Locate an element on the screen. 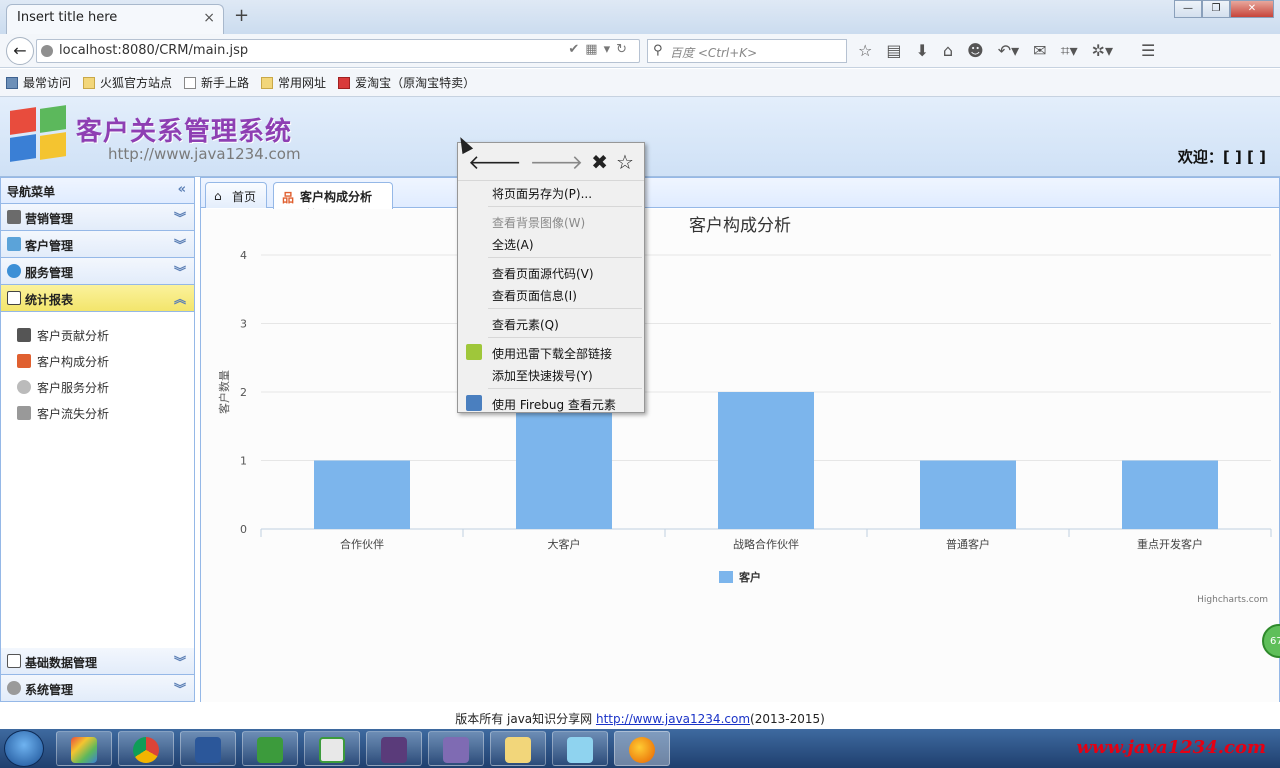  notepad-icon is located at coordinates (580, 750).